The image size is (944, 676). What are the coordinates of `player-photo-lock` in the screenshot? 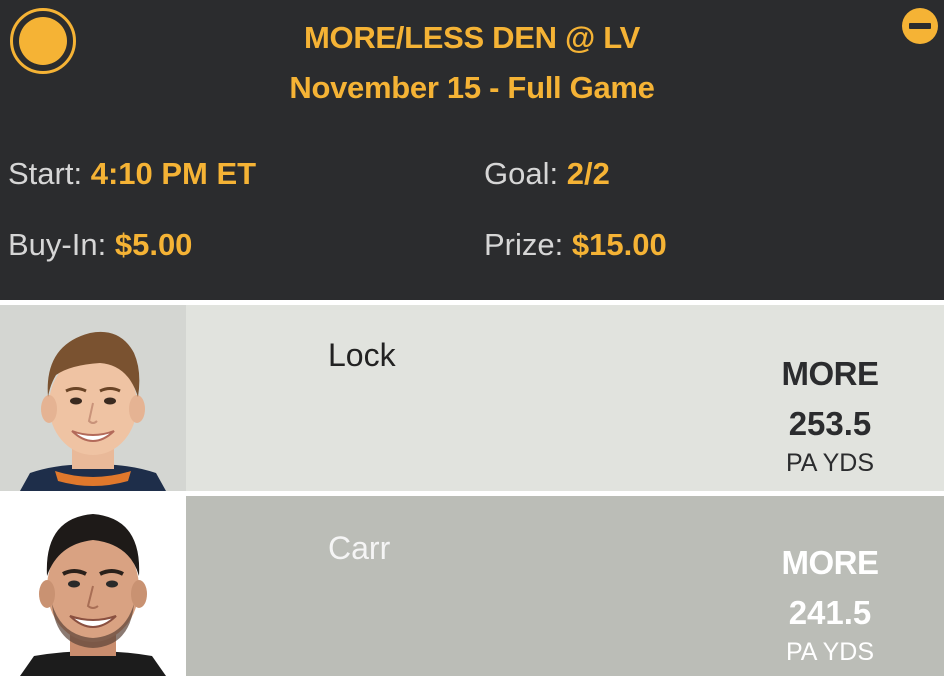 It's located at (93, 398).